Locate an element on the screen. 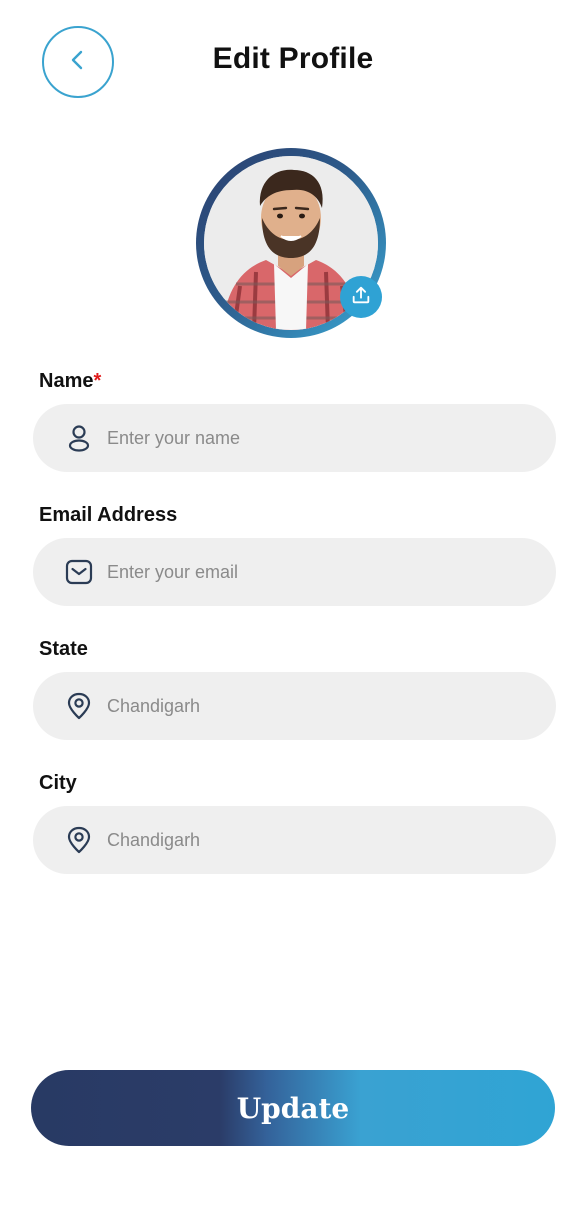 This screenshot has width=586, height=1226. upload-icon is located at coordinates (361, 297).